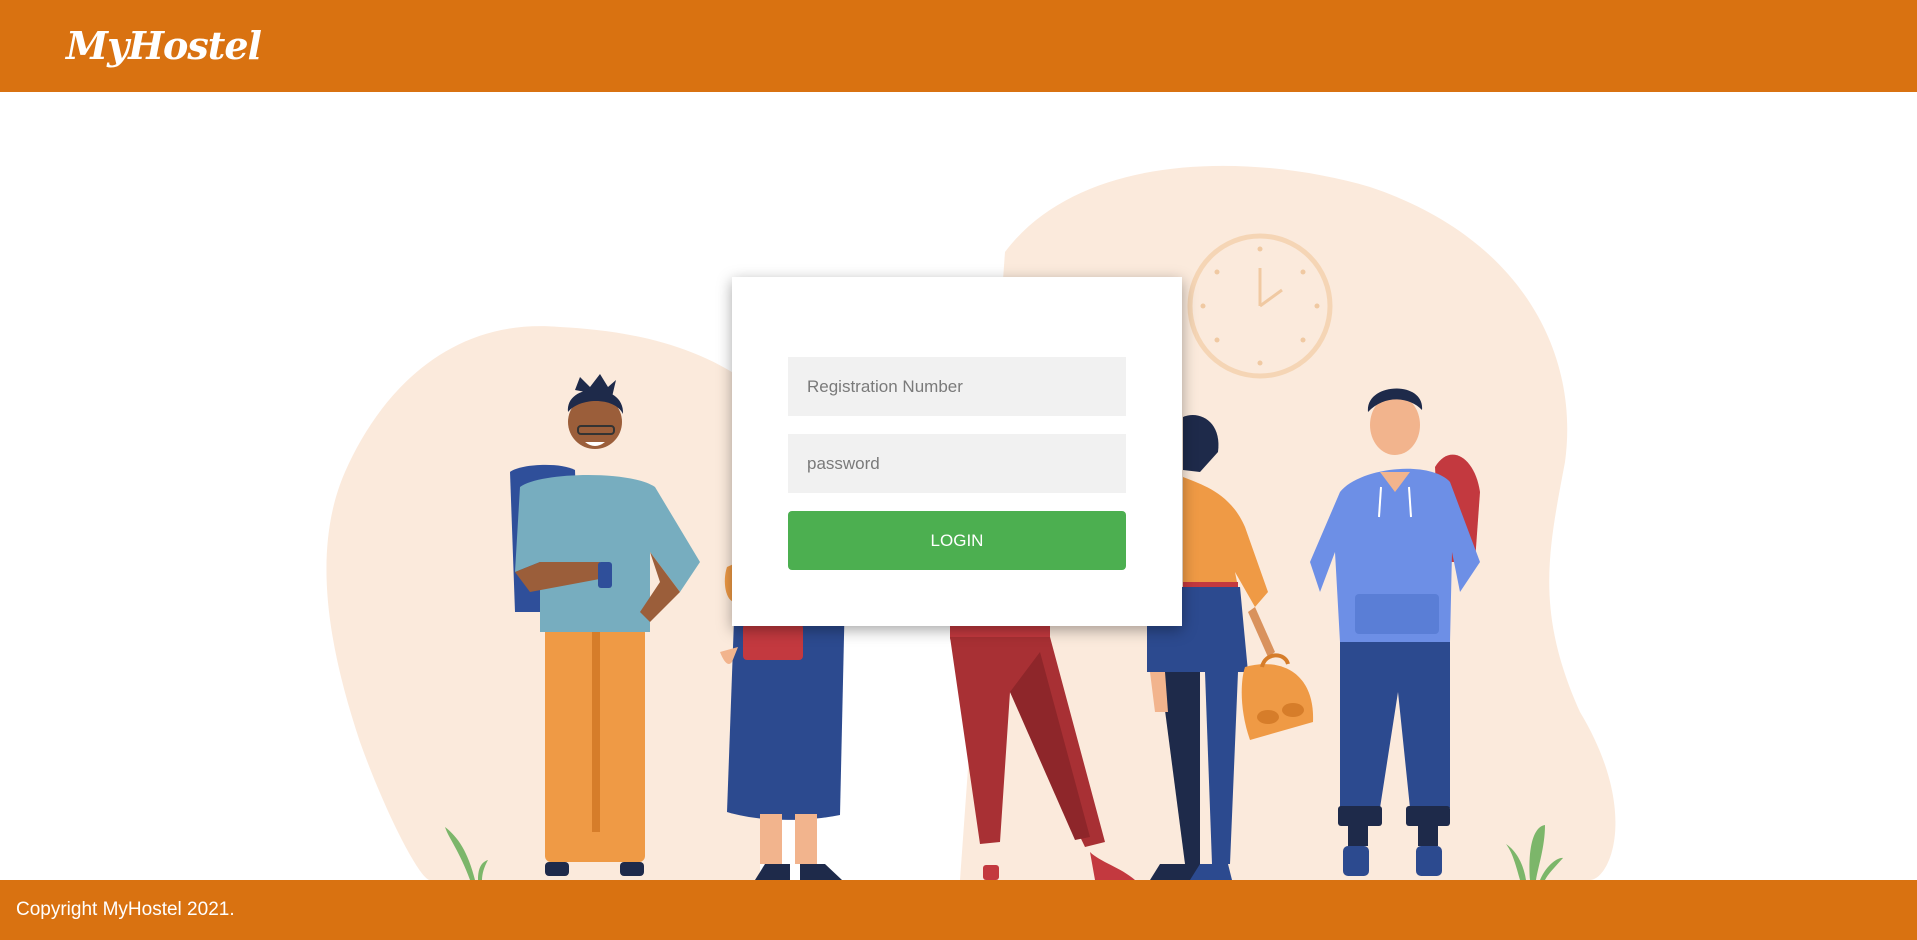  I want to click on password-input, so click(957, 463).